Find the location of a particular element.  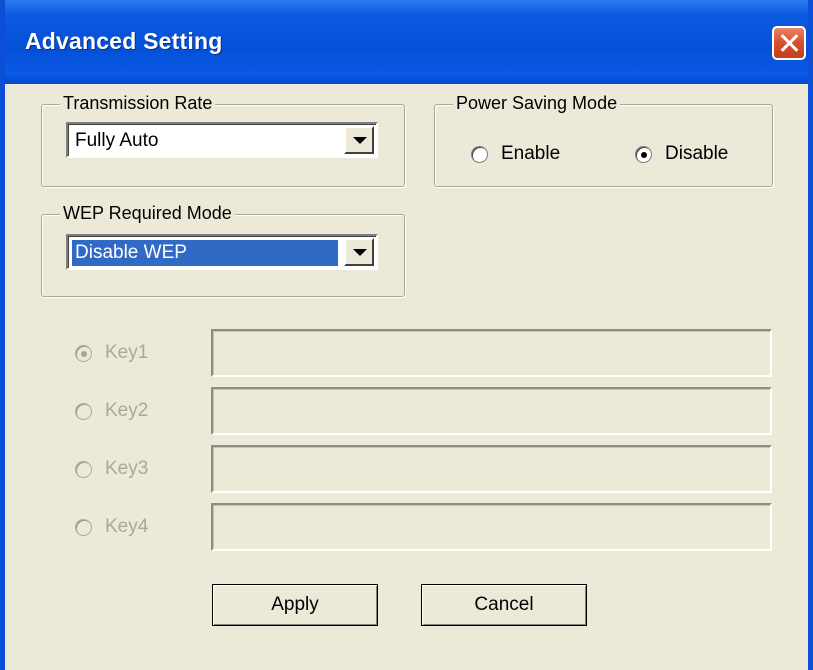

key4-input is located at coordinates (491, 527).